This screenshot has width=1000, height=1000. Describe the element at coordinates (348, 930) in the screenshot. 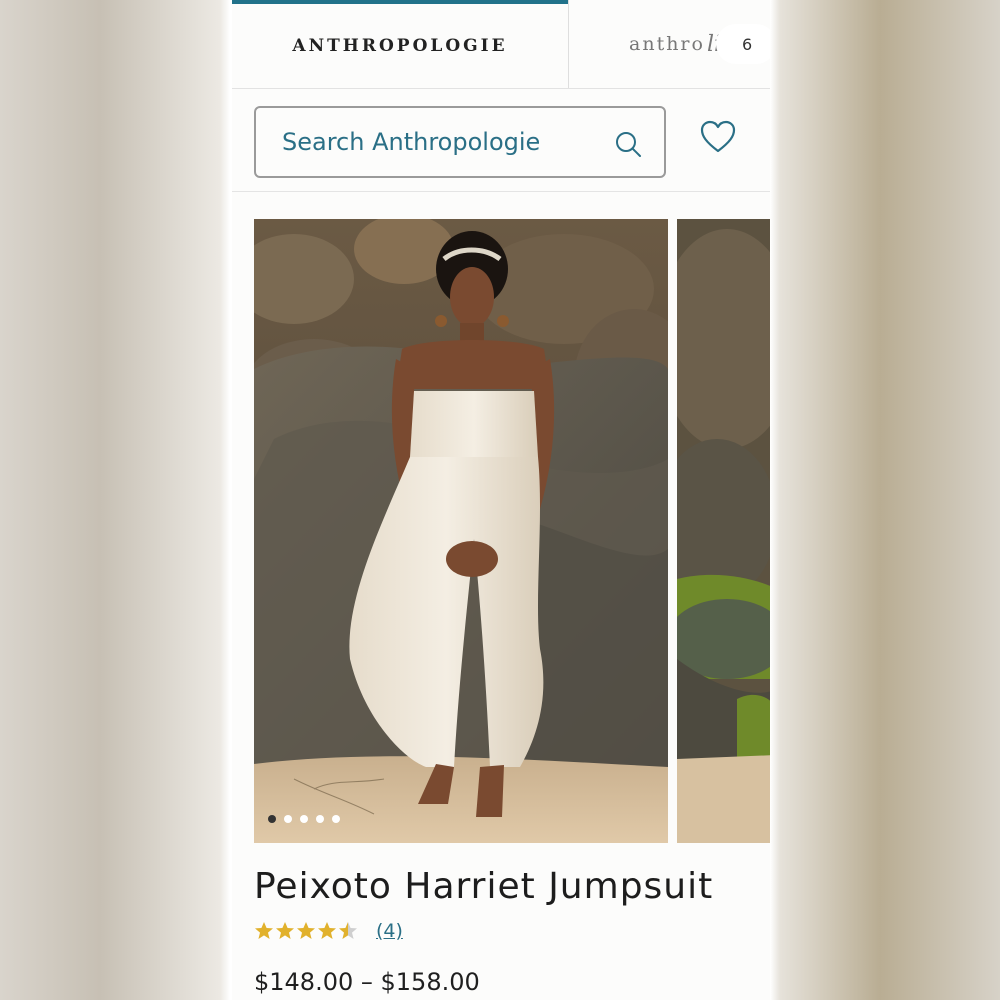

I see `half-star-icon` at that location.